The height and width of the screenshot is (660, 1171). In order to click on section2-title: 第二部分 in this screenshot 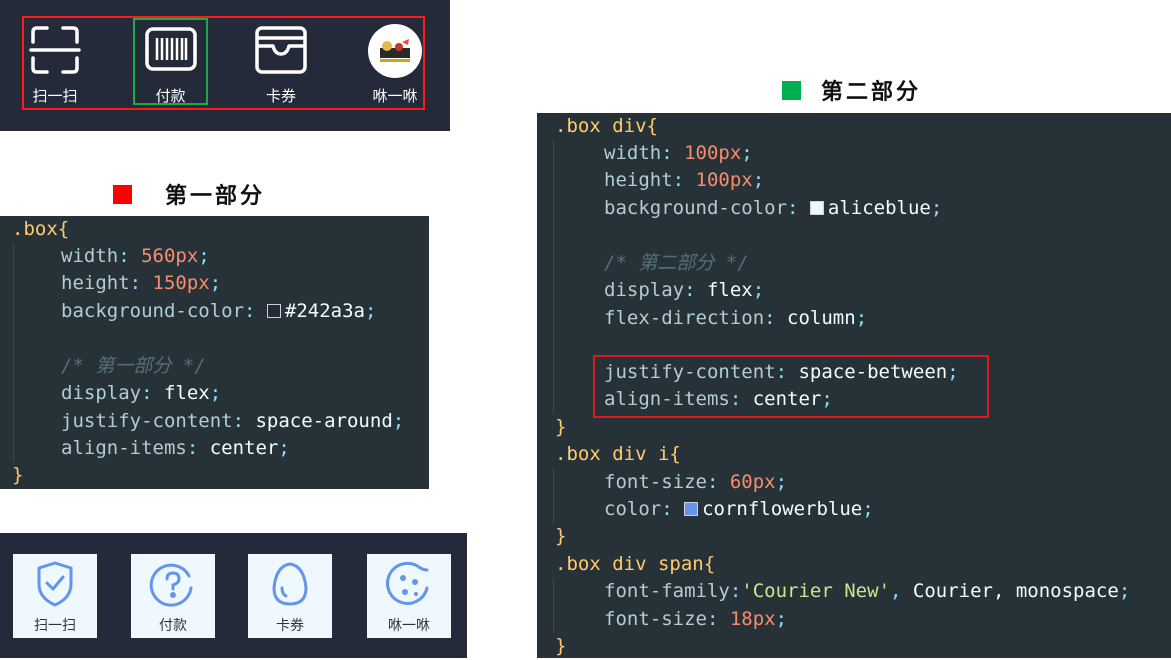, I will do `click(871, 92)`.